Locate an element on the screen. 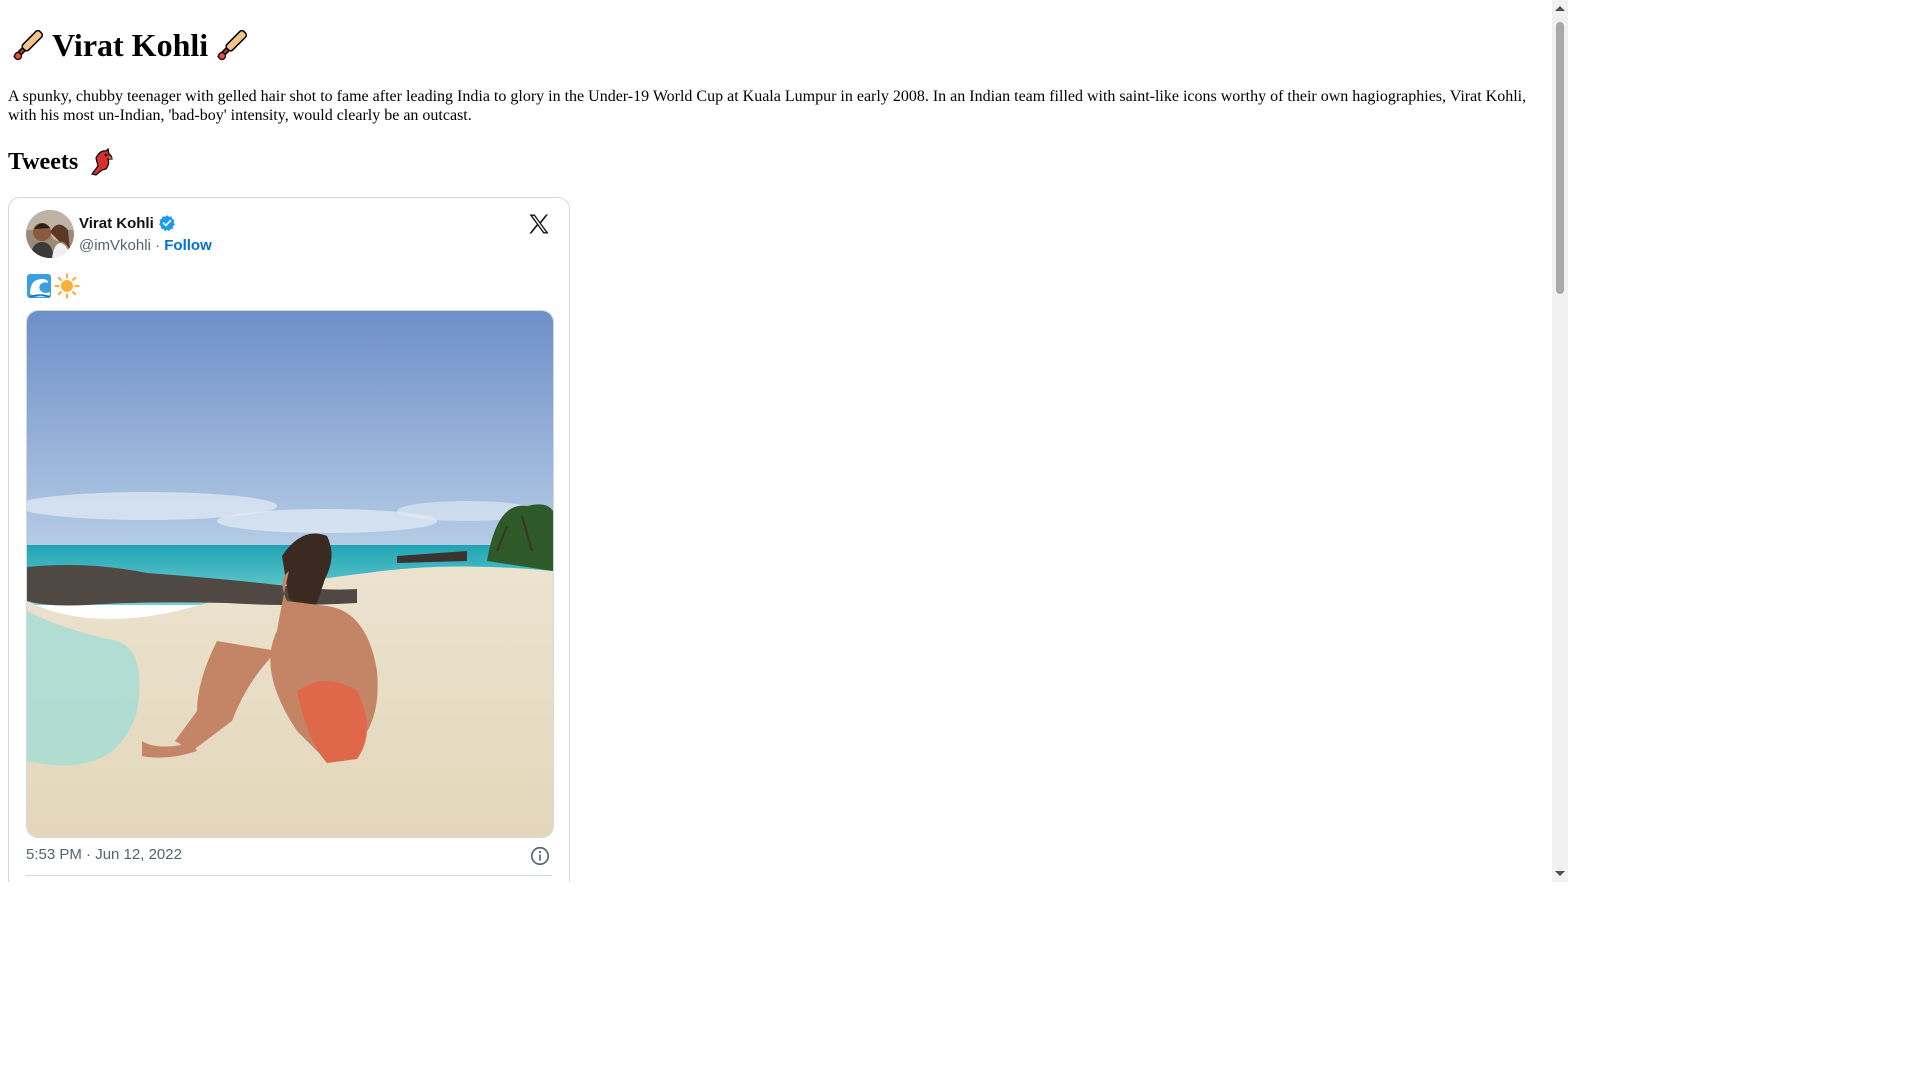  page-title: Virat Kohli is located at coordinates (130, 45).